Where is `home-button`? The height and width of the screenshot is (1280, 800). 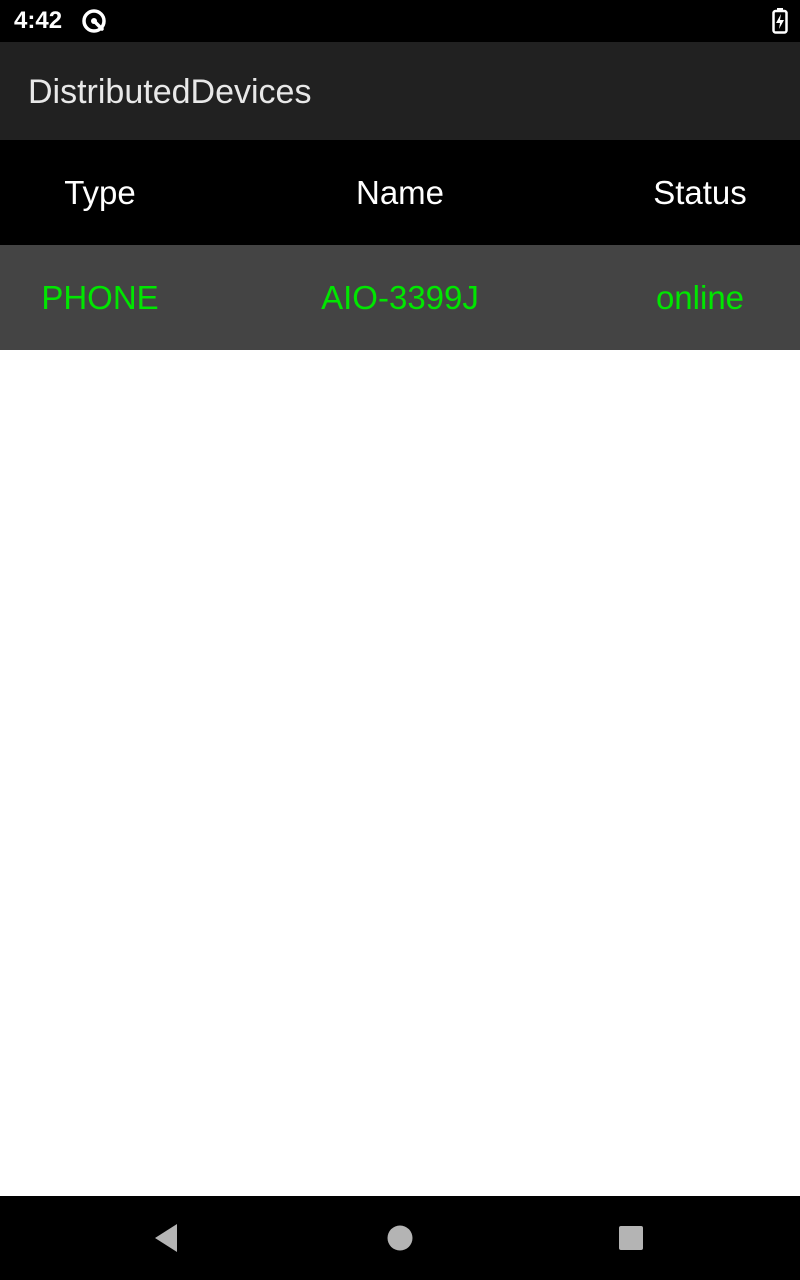
home-button is located at coordinates (400, 1238).